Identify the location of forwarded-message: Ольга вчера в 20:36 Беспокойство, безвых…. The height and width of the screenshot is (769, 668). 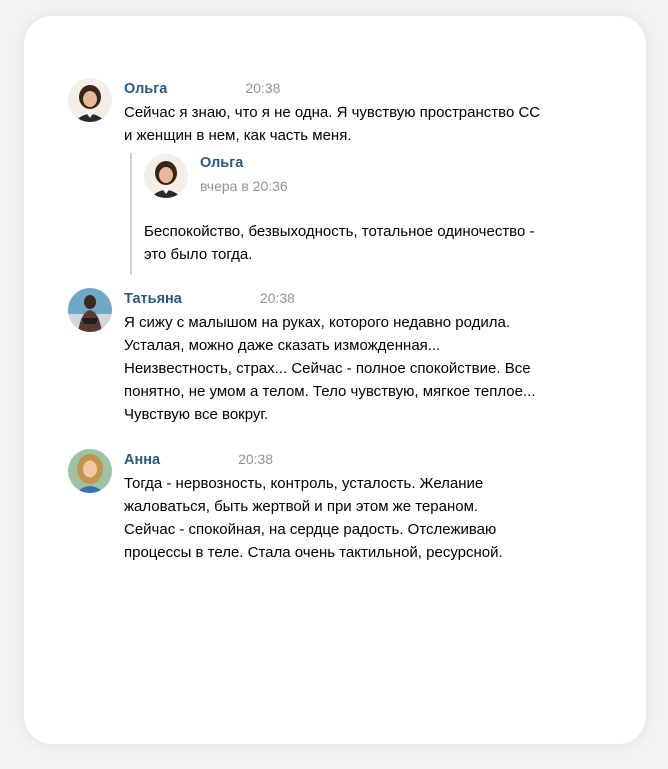
(361, 214).